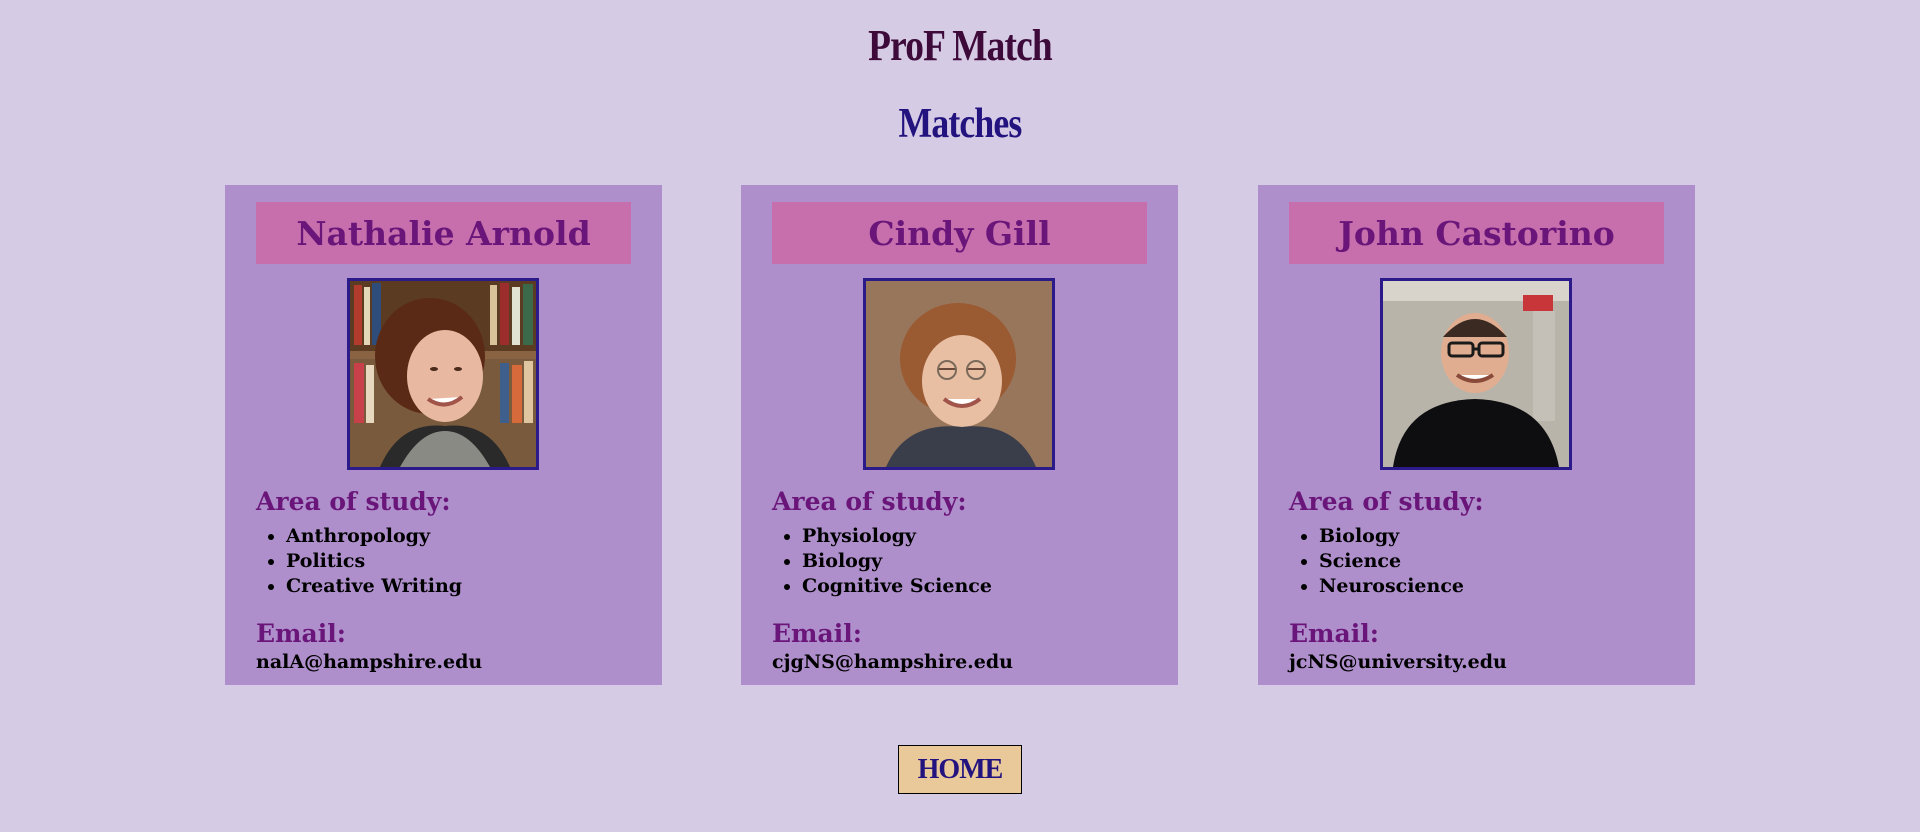 This screenshot has height=832, width=1920. What do you see at coordinates (374, 561) in the screenshot?
I see `list-item: Politics` at bounding box center [374, 561].